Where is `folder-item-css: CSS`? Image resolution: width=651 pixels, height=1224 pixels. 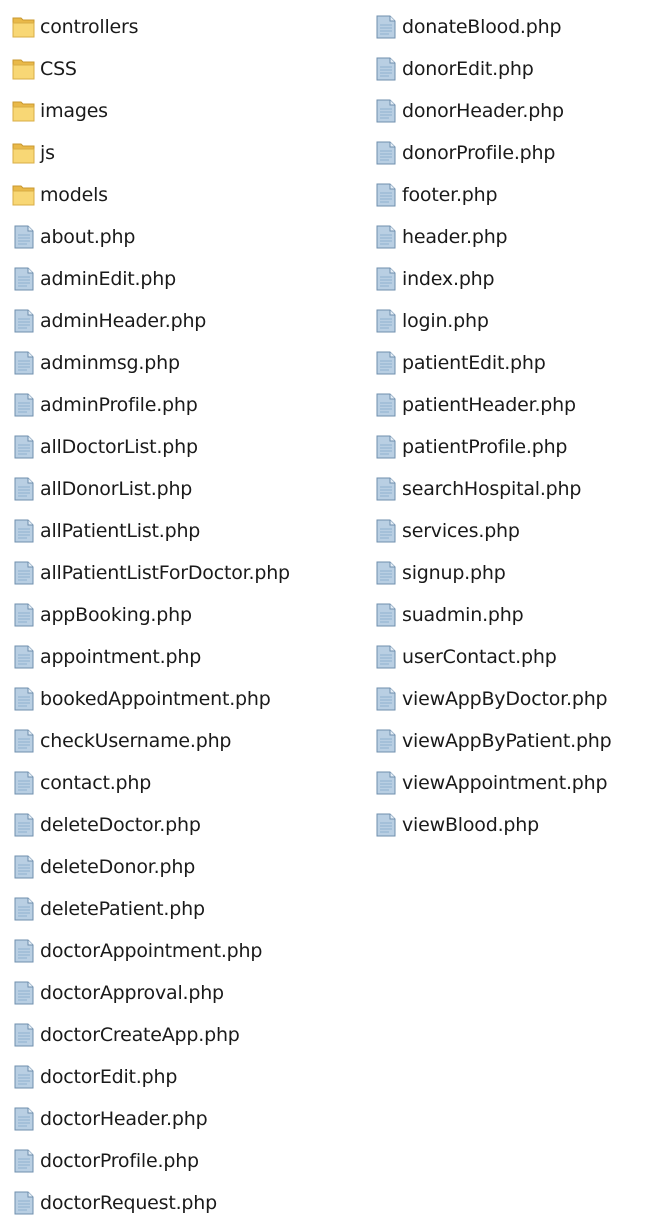
folder-item-css: CSS is located at coordinates (187, 69).